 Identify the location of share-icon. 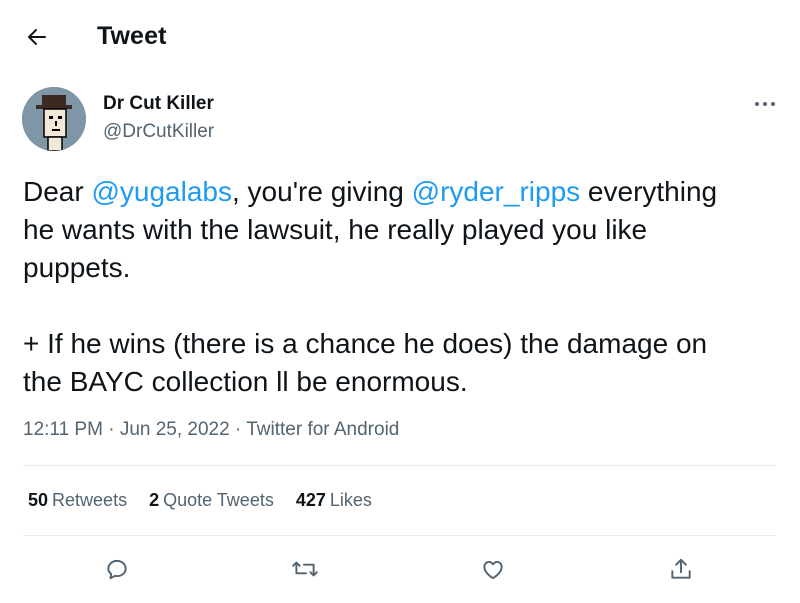
(681, 568).